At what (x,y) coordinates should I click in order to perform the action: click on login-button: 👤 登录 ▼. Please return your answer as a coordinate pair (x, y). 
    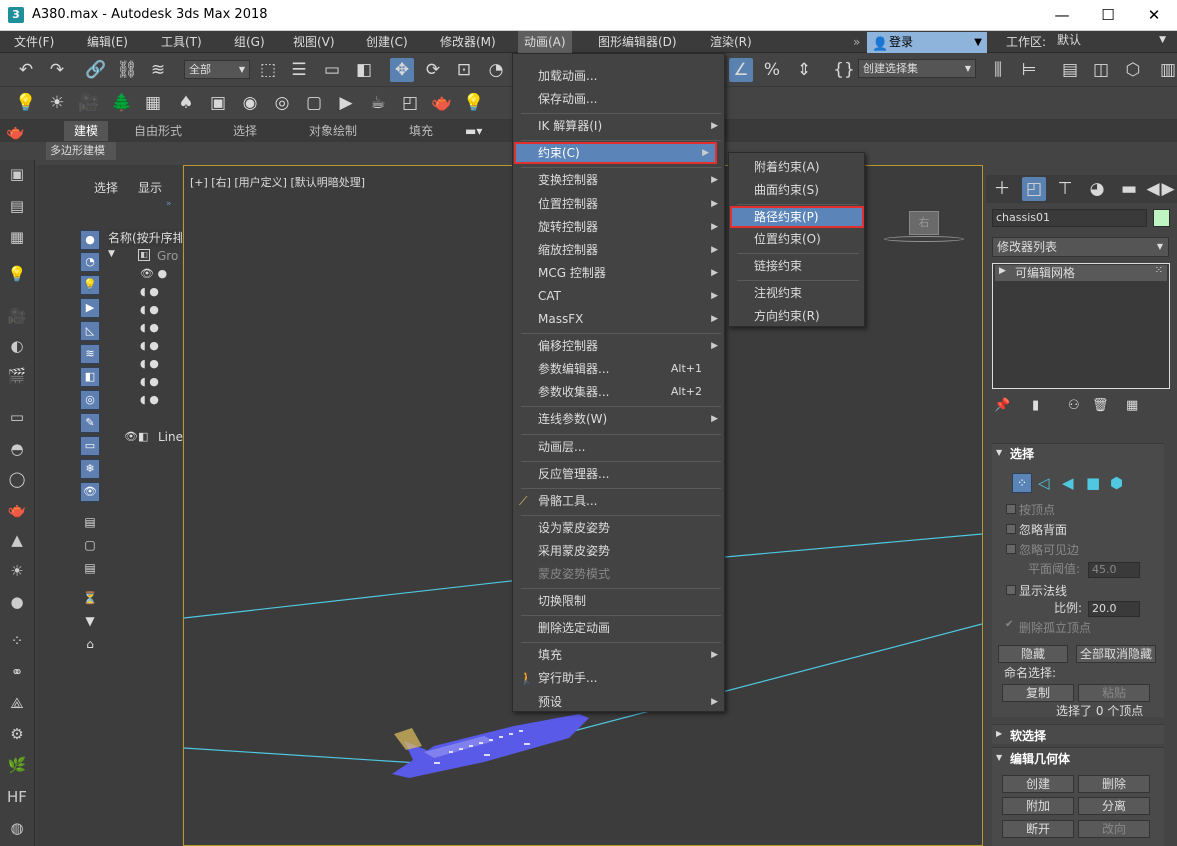
    Looking at the image, I should click on (927, 42).